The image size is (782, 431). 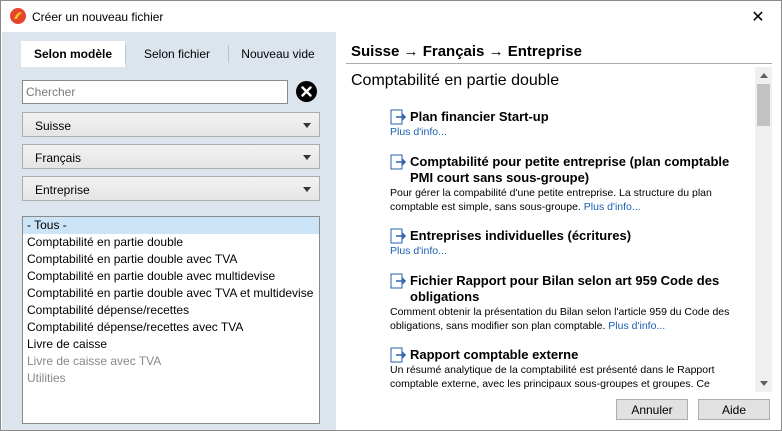 What do you see at coordinates (479, 116) in the screenshot?
I see `template-title: Plan financier Start-up` at bounding box center [479, 116].